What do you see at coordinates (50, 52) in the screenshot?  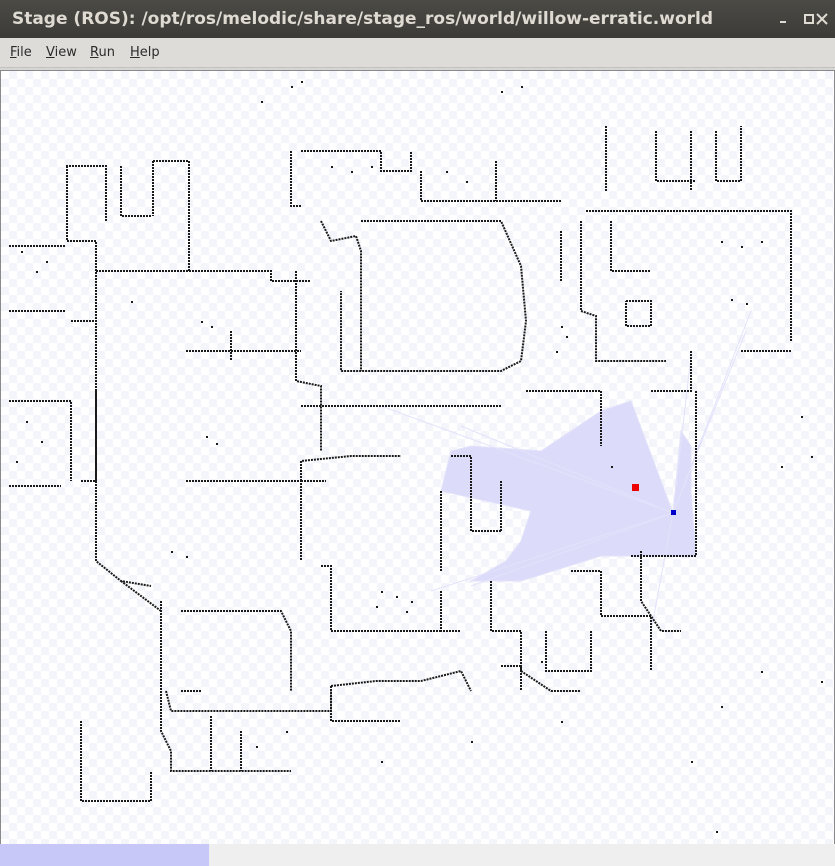 I see `menu-view-mnemonic: V` at bounding box center [50, 52].